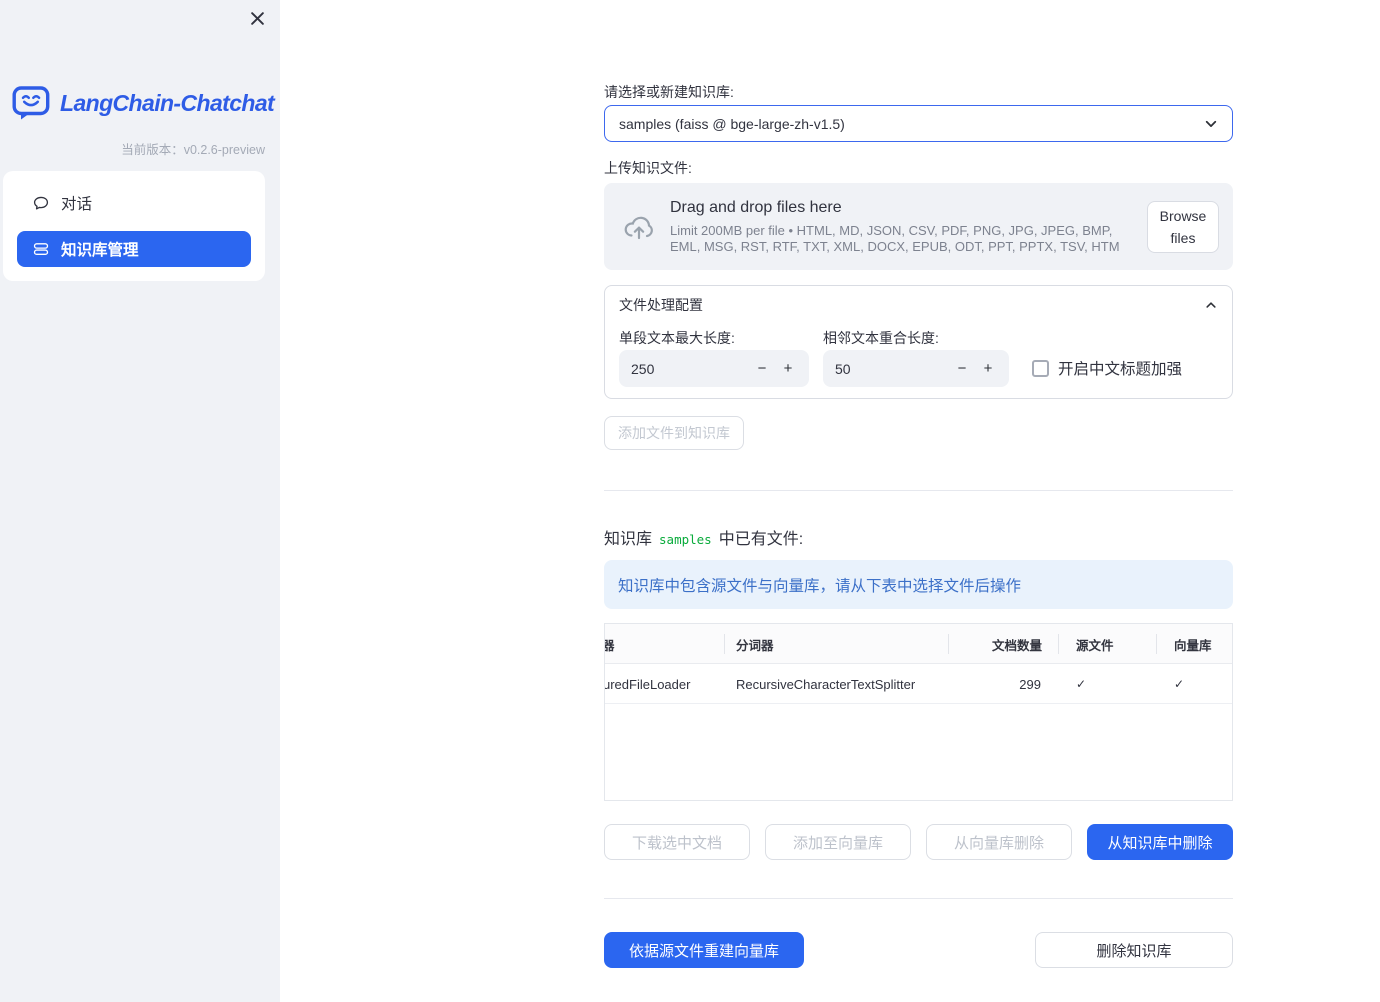  What do you see at coordinates (1160, 842) in the screenshot?
I see `delete-from-kb-button: 从知识库中删除` at bounding box center [1160, 842].